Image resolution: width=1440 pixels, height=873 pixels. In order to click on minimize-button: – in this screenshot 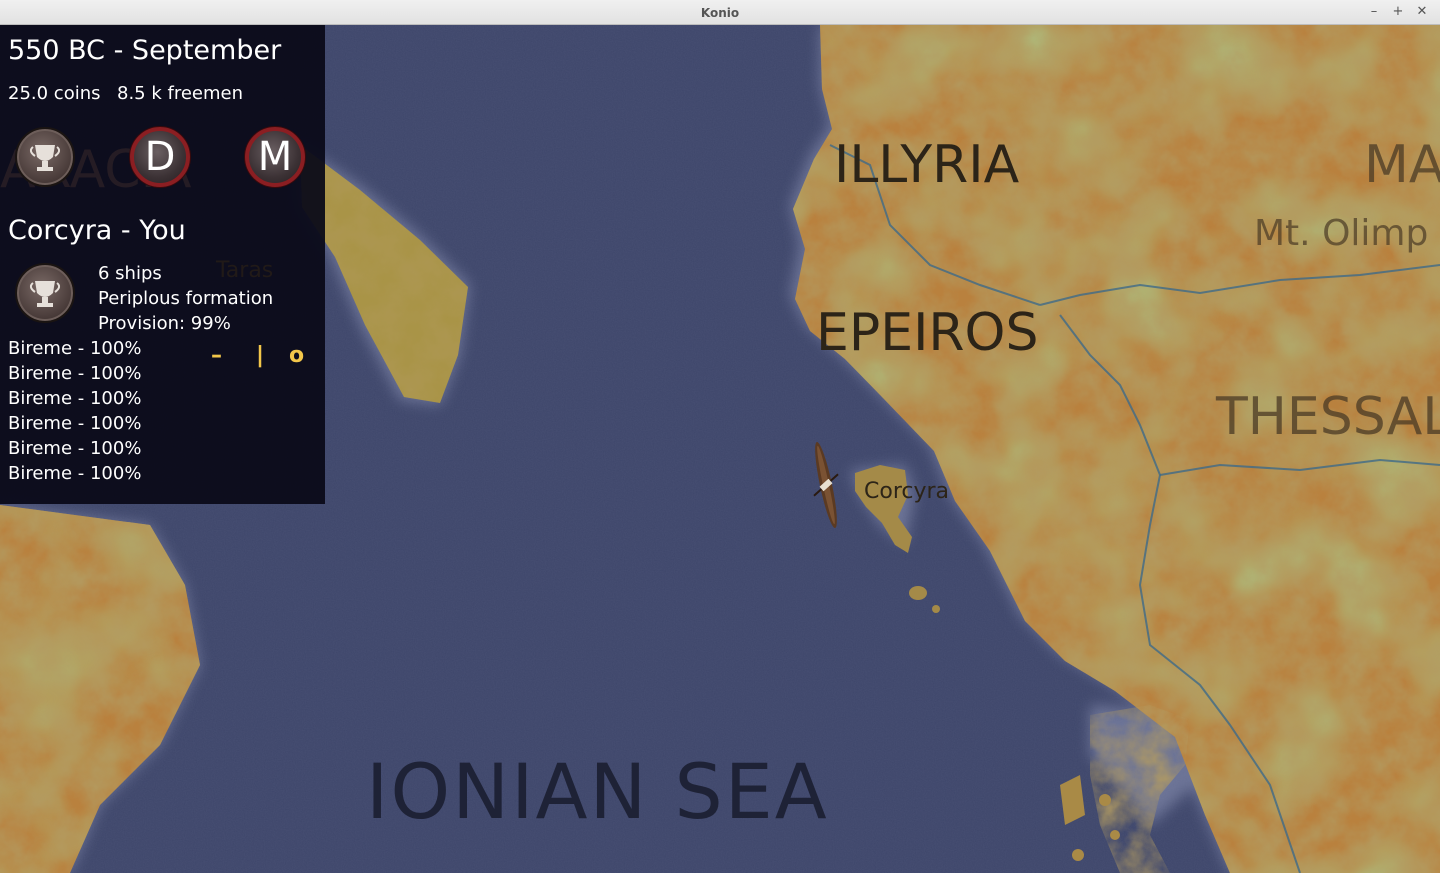, I will do `click(1374, 12)`.